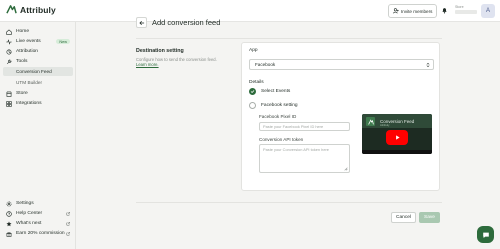 The height and width of the screenshot is (249, 500). Describe the element at coordinates (27, 51) in the screenshot. I see `sidebar-item-label: Attribution` at that location.